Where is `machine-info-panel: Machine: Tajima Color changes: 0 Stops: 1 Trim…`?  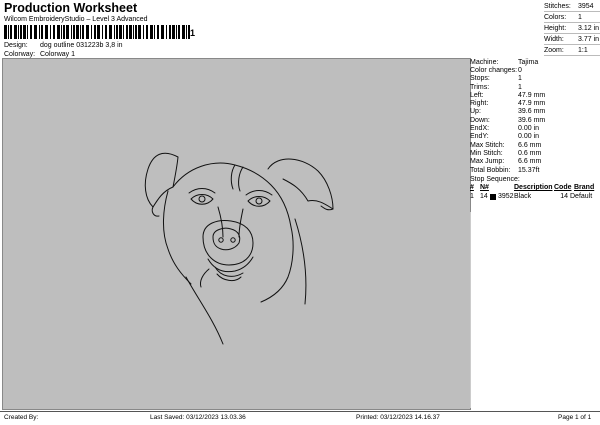
machine-info-panel: Machine: Tajima Color changes: 0 Stops: 1 Trim… is located at coordinates (535, 129).